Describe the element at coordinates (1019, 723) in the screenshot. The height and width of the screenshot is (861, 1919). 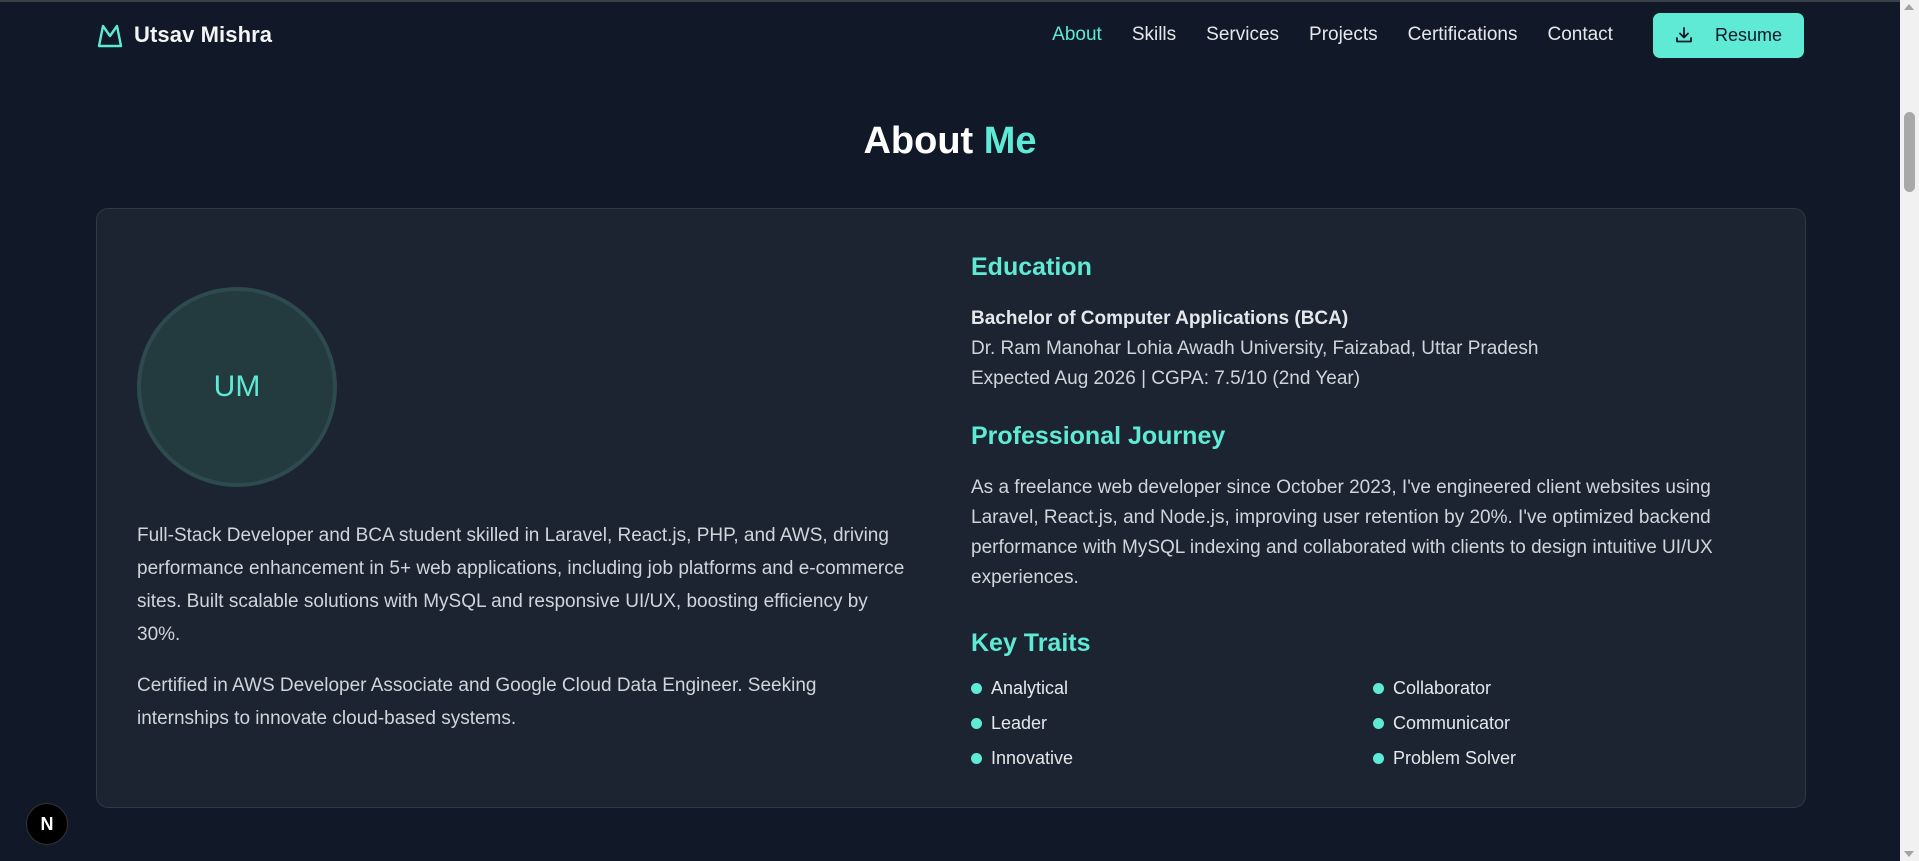
I see `trait-label: Leader` at that location.